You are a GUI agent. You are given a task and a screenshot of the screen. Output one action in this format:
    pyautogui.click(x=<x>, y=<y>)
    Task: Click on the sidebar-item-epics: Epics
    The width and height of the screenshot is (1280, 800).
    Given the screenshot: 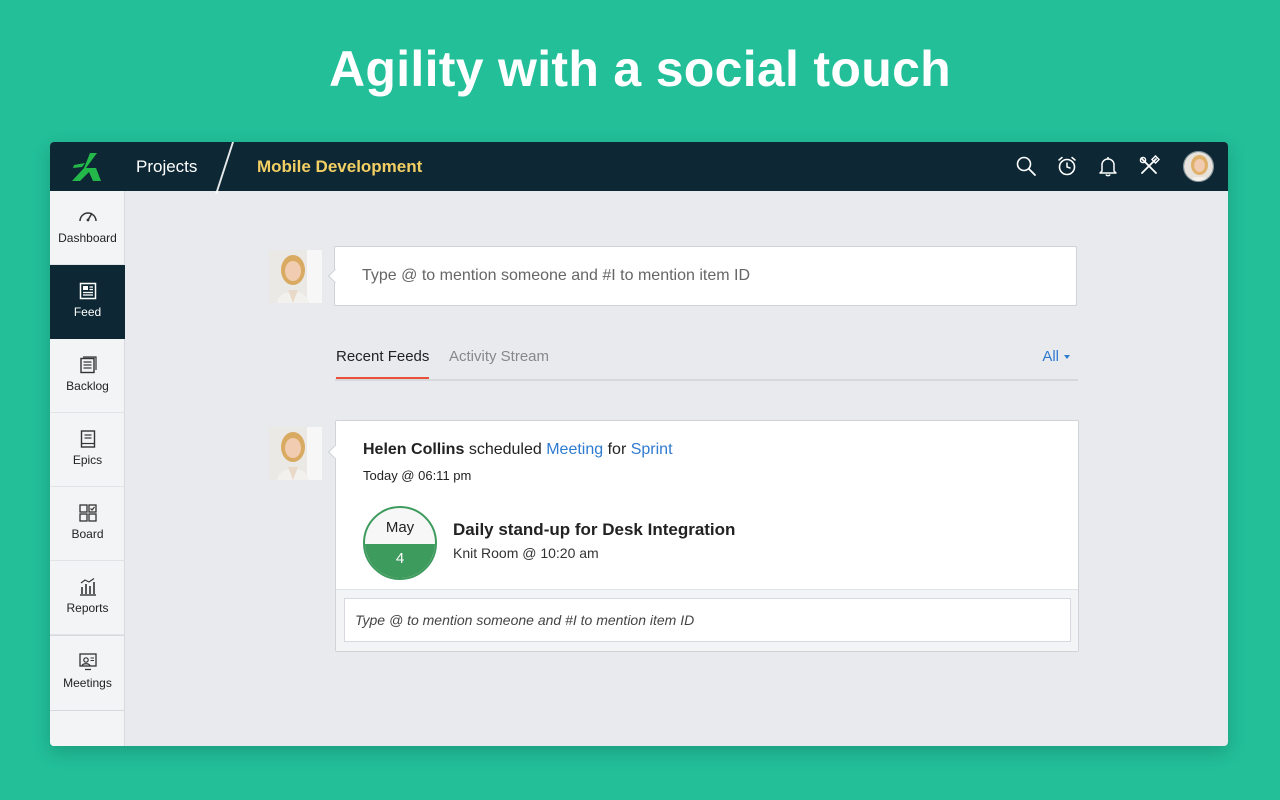 What is the action you would take?
    pyautogui.click(x=87, y=450)
    